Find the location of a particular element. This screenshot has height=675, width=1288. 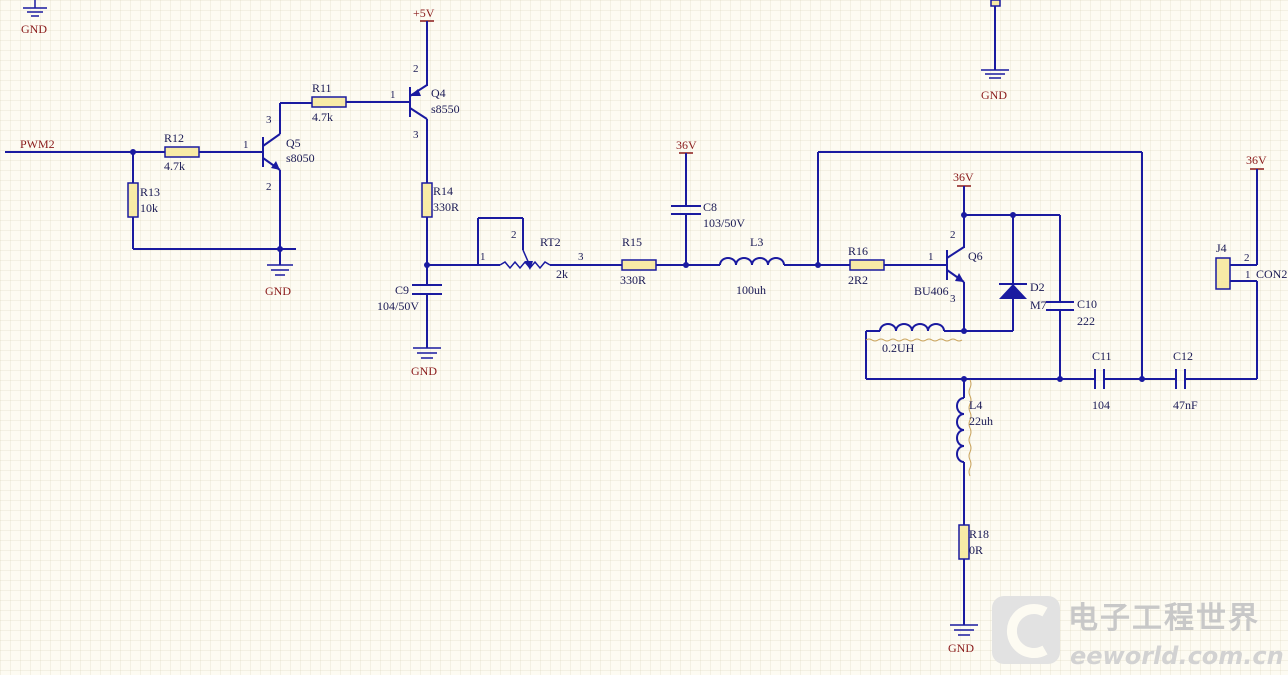

j4-ref: J4 is located at coordinates (1221, 248).